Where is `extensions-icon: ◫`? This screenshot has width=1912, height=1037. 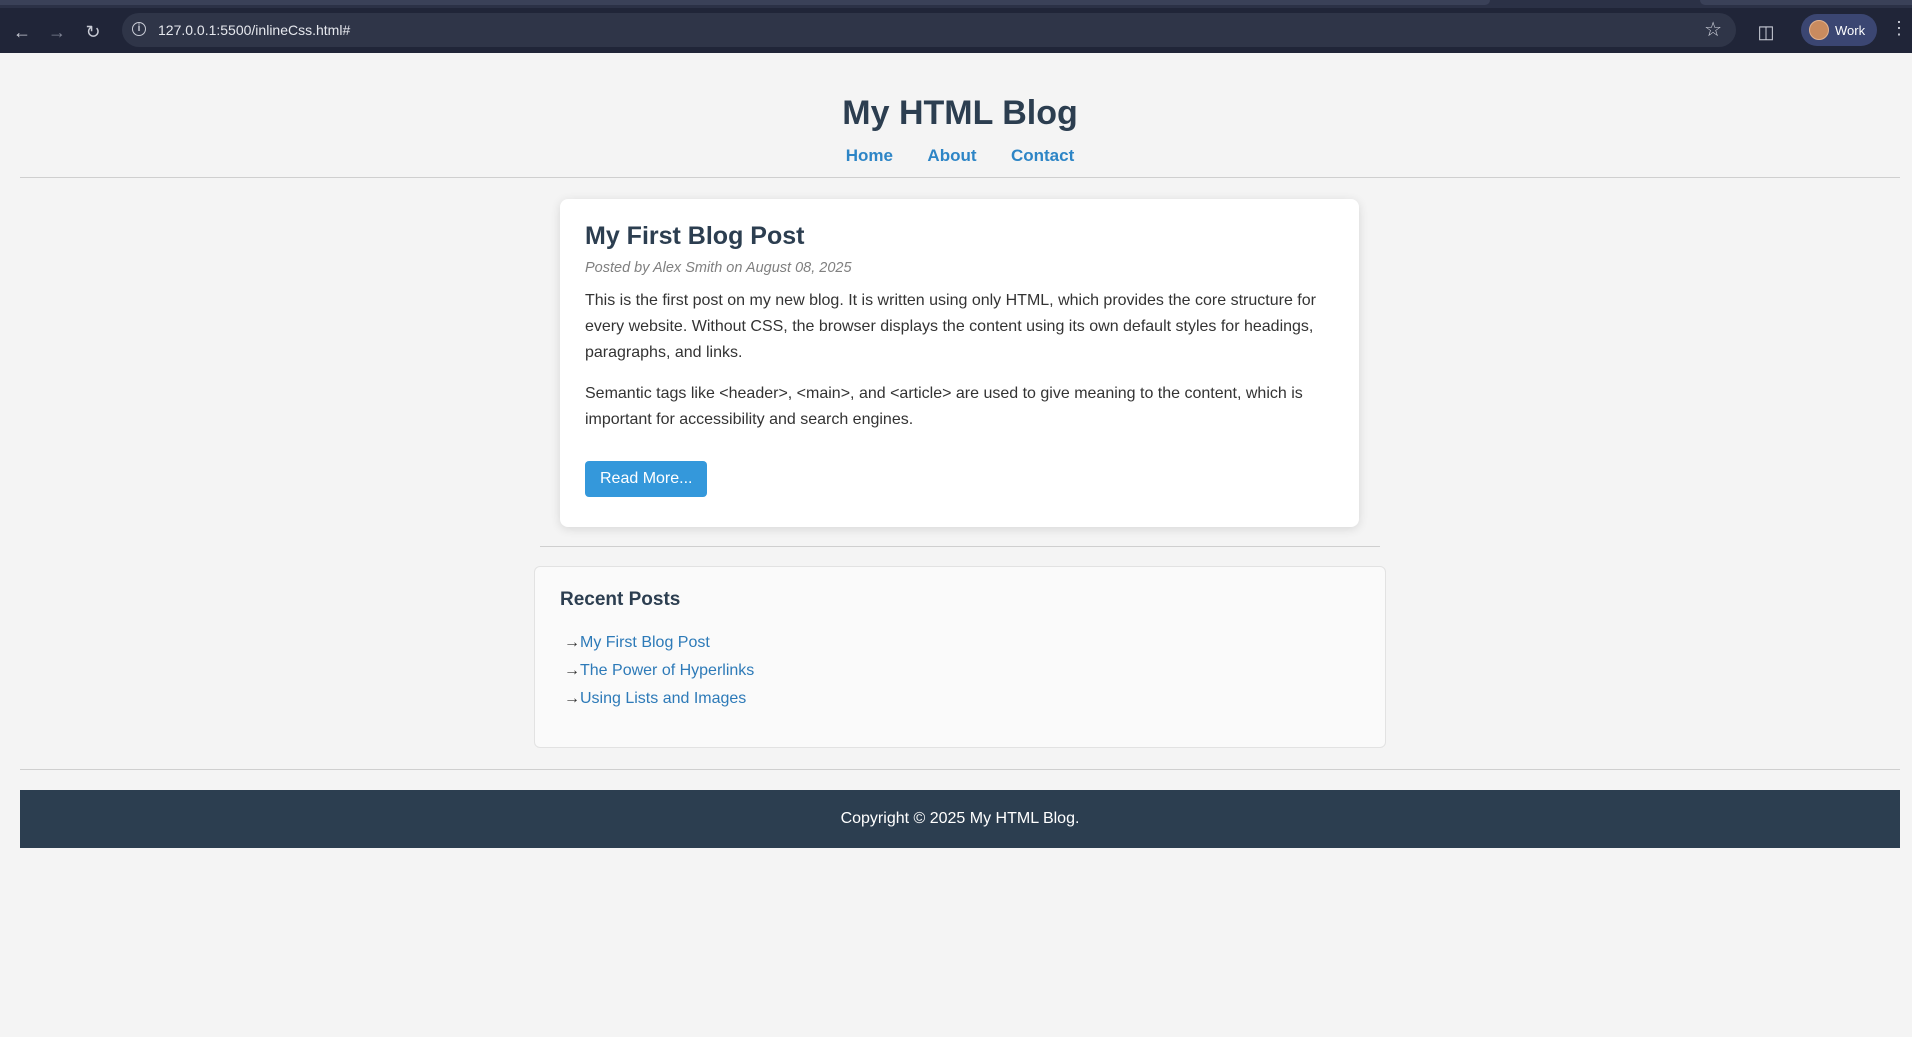 extensions-icon: ◫ is located at coordinates (1766, 32).